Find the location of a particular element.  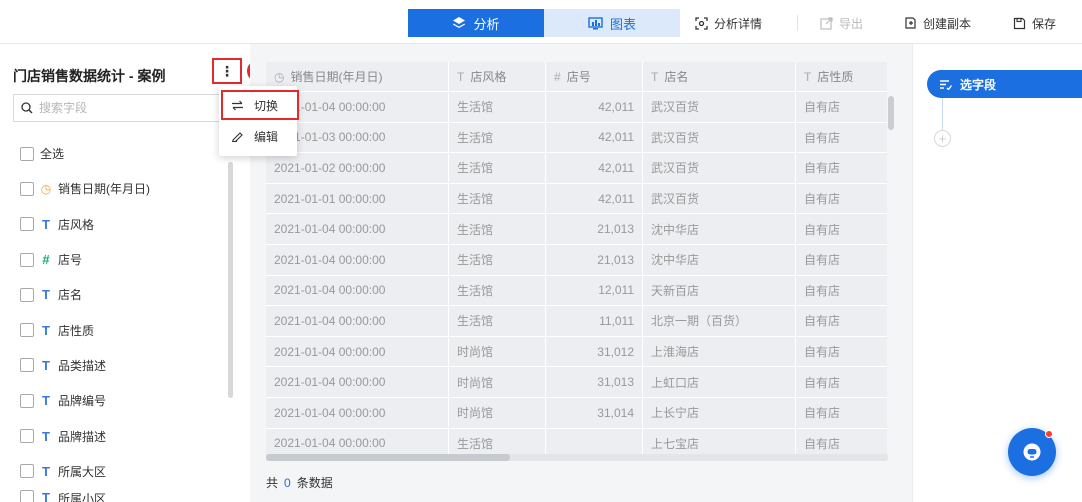

table-header-row: ◷ 销售日期(年月日) T 店风格 # 店号 T 店名 T 店性质 is located at coordinates (576, 77).